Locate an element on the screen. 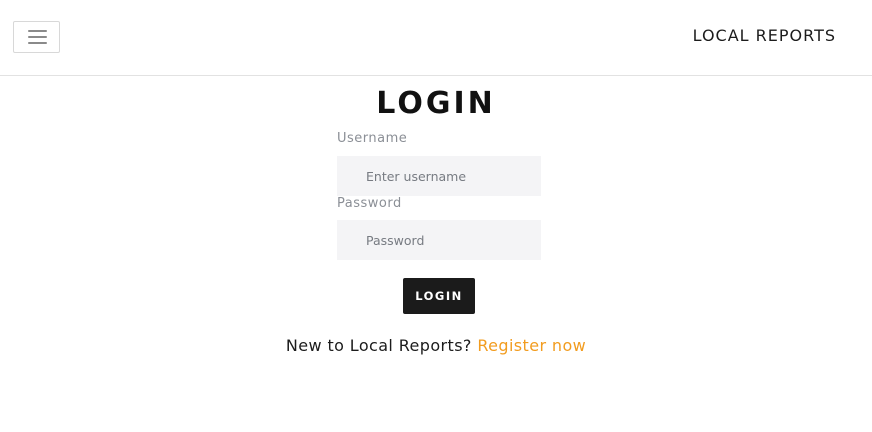 The width and height of the screenshot is (872, 432). username-input is located at coordinates (439, 176).